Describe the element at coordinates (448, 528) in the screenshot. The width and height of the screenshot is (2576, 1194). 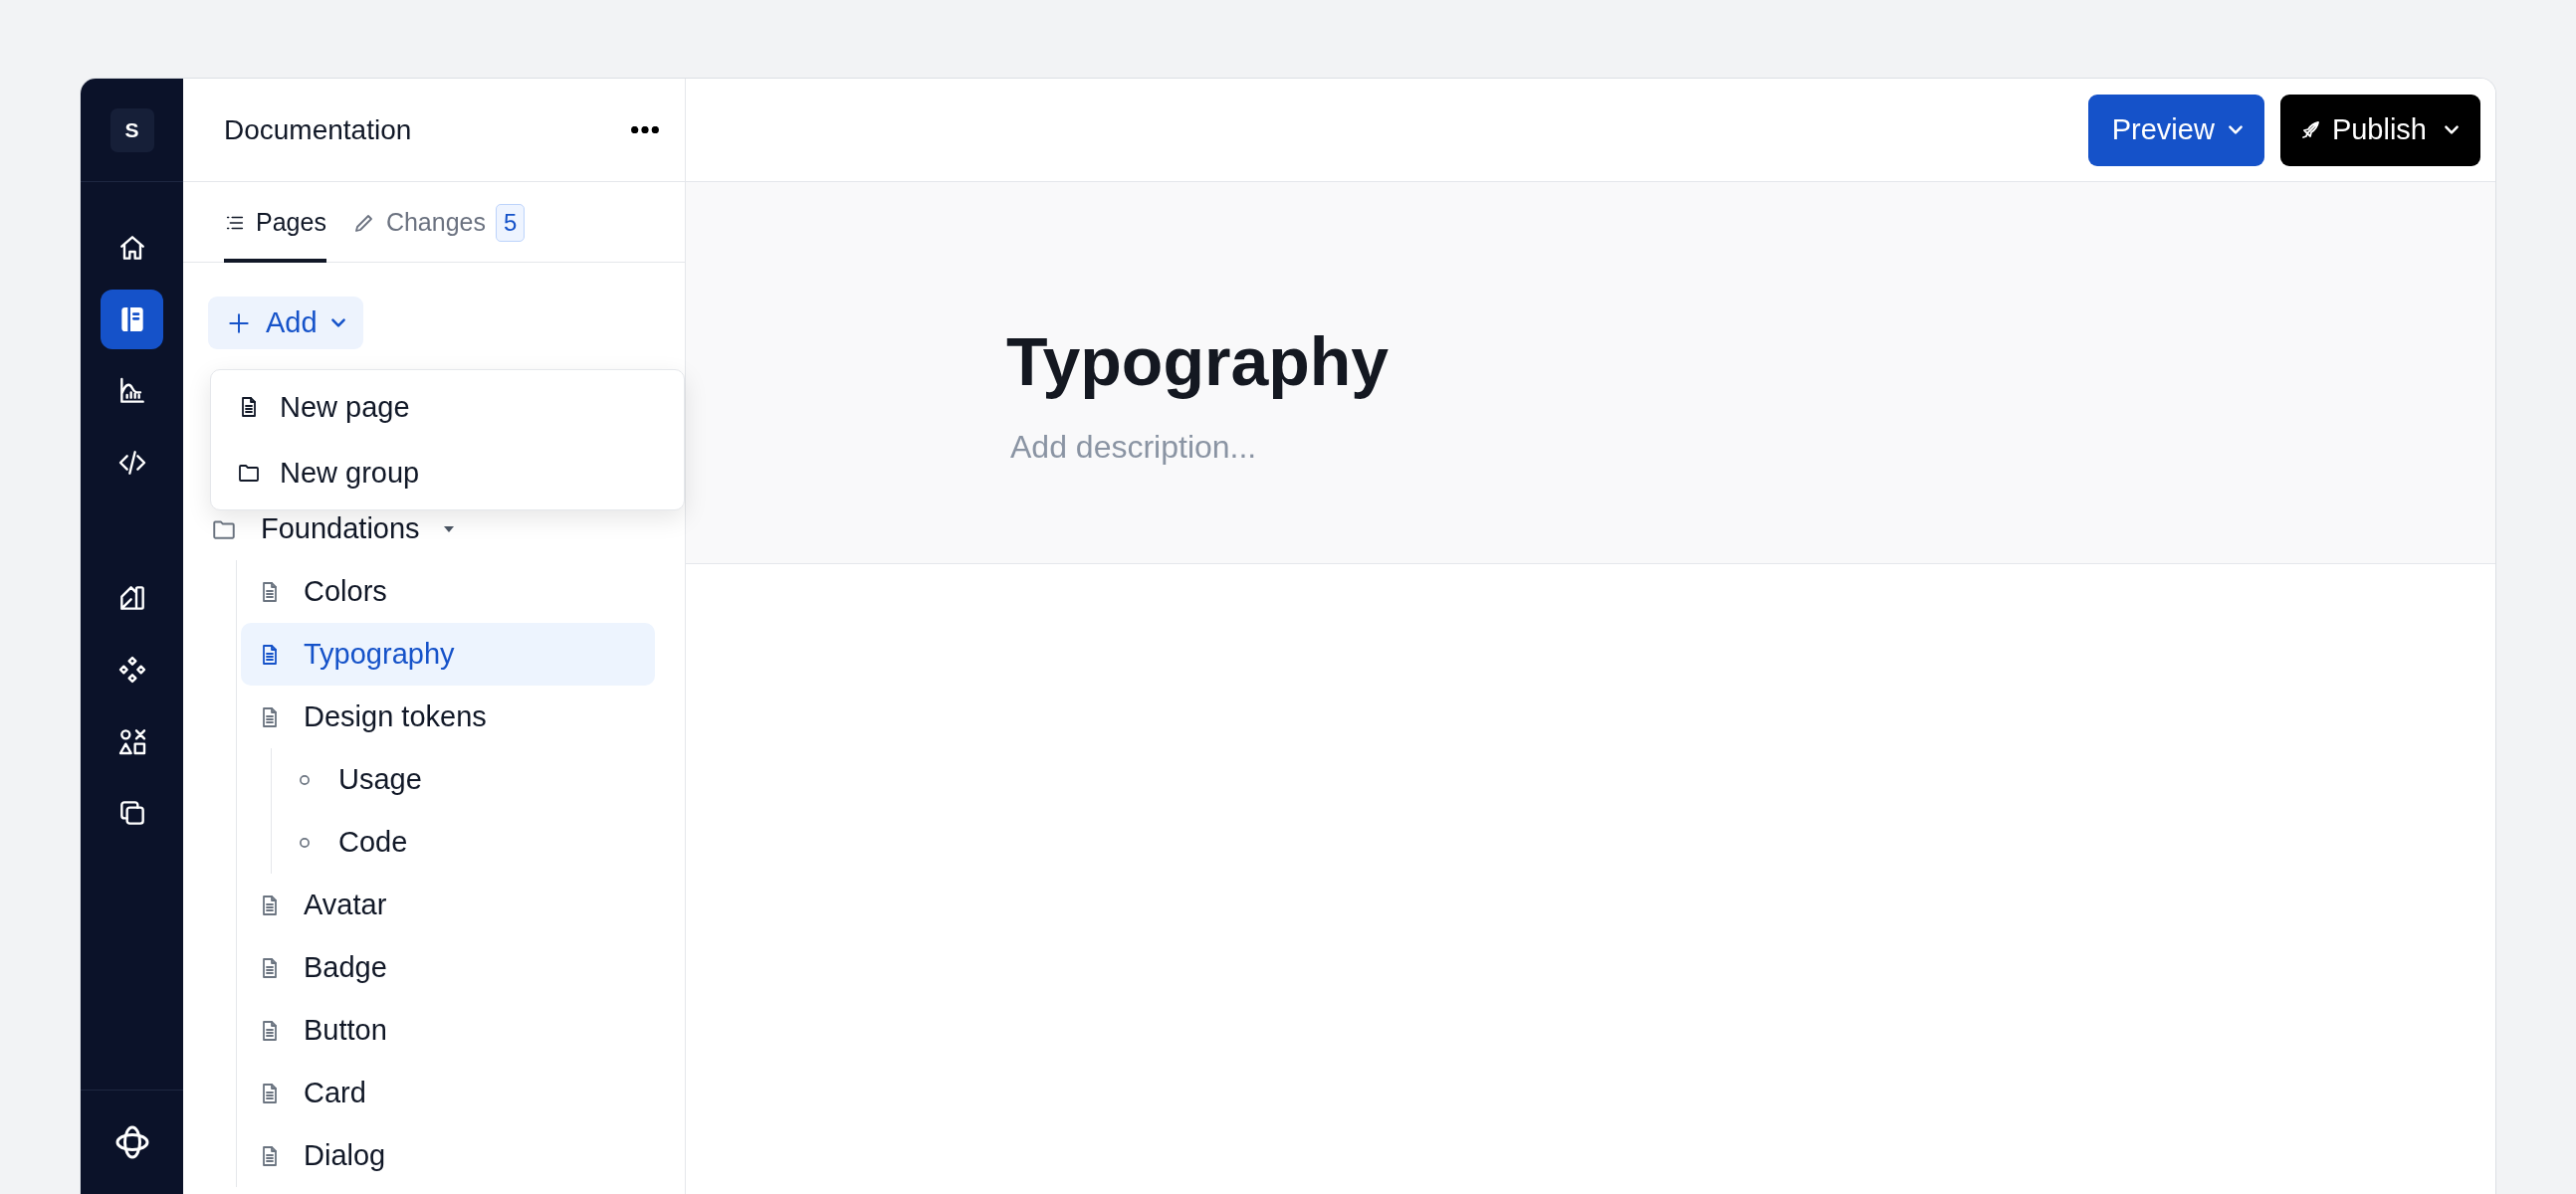
I see `caret-icon` at that location.